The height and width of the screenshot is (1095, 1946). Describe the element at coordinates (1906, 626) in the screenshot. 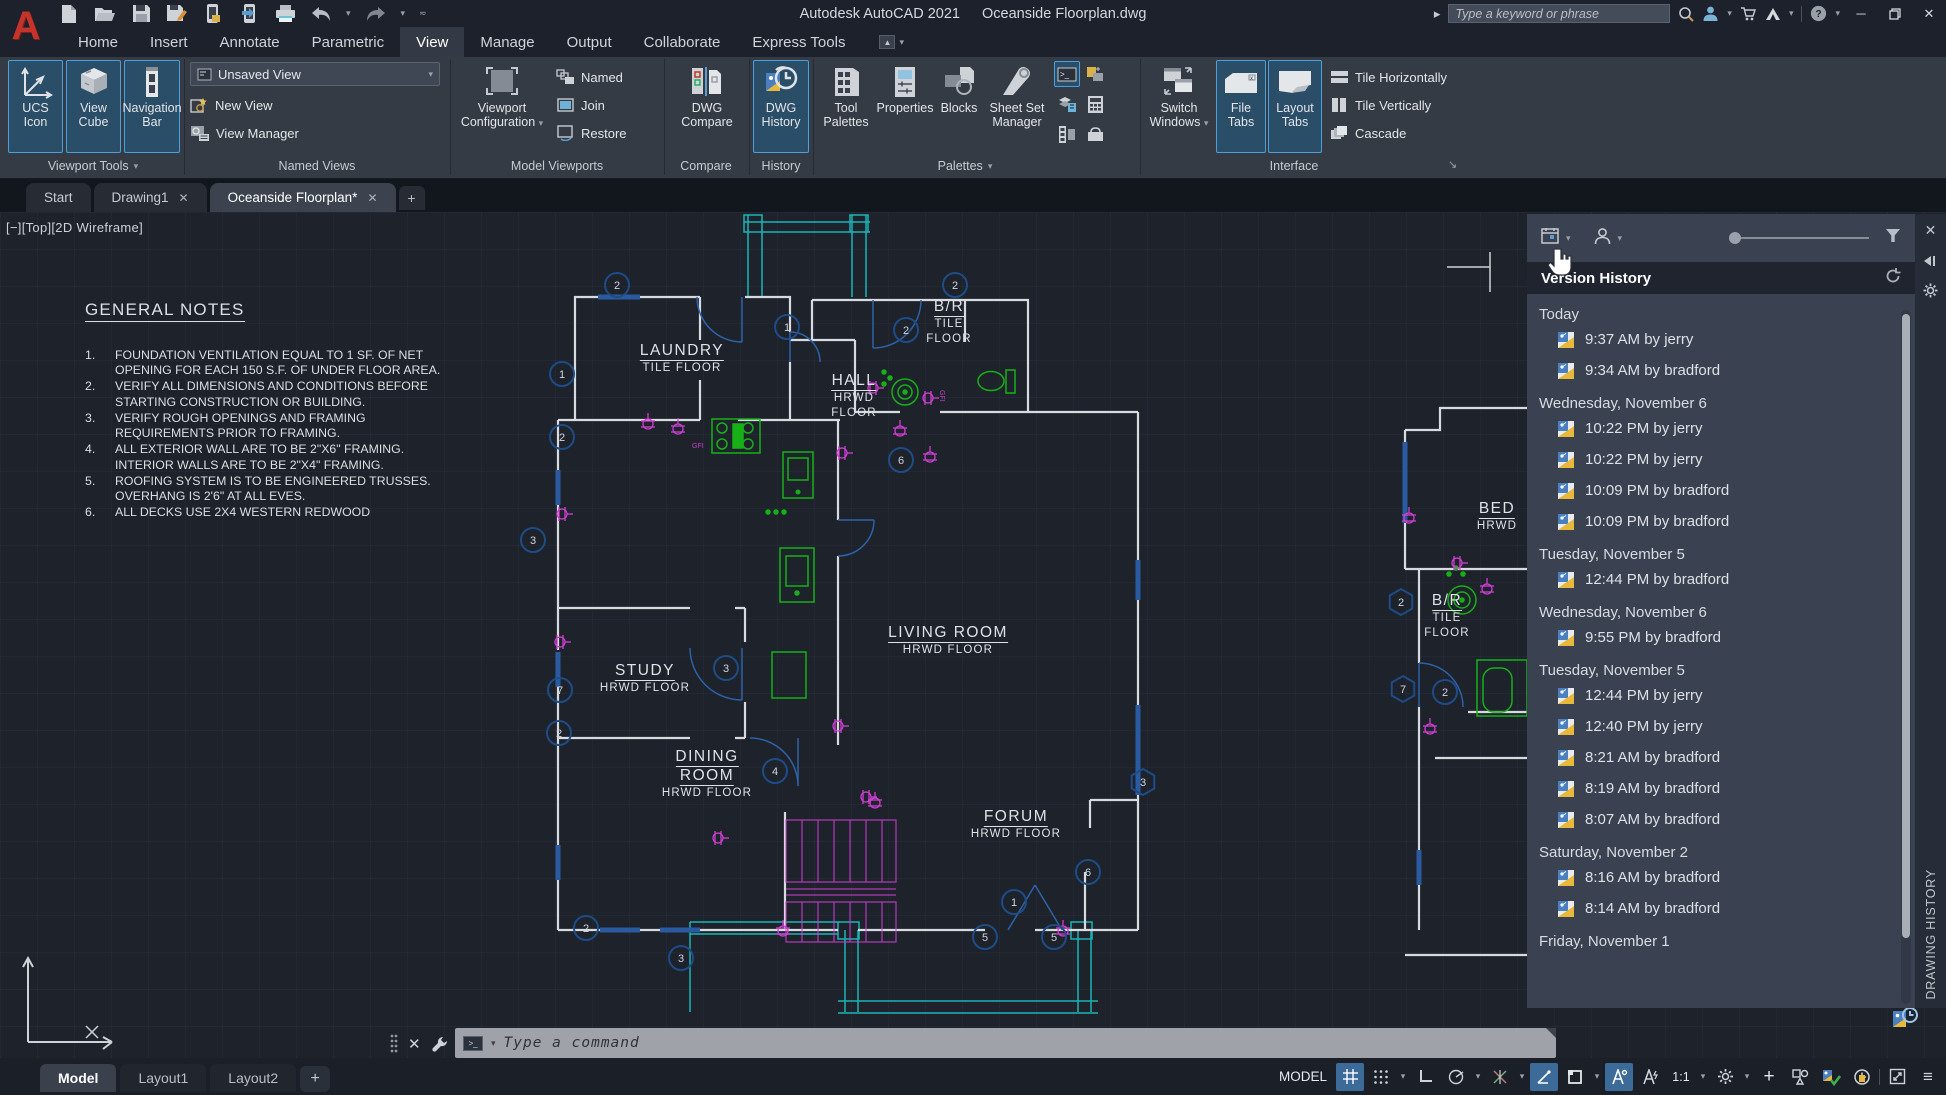

I see `history-scrollbar-thumb` at that location.